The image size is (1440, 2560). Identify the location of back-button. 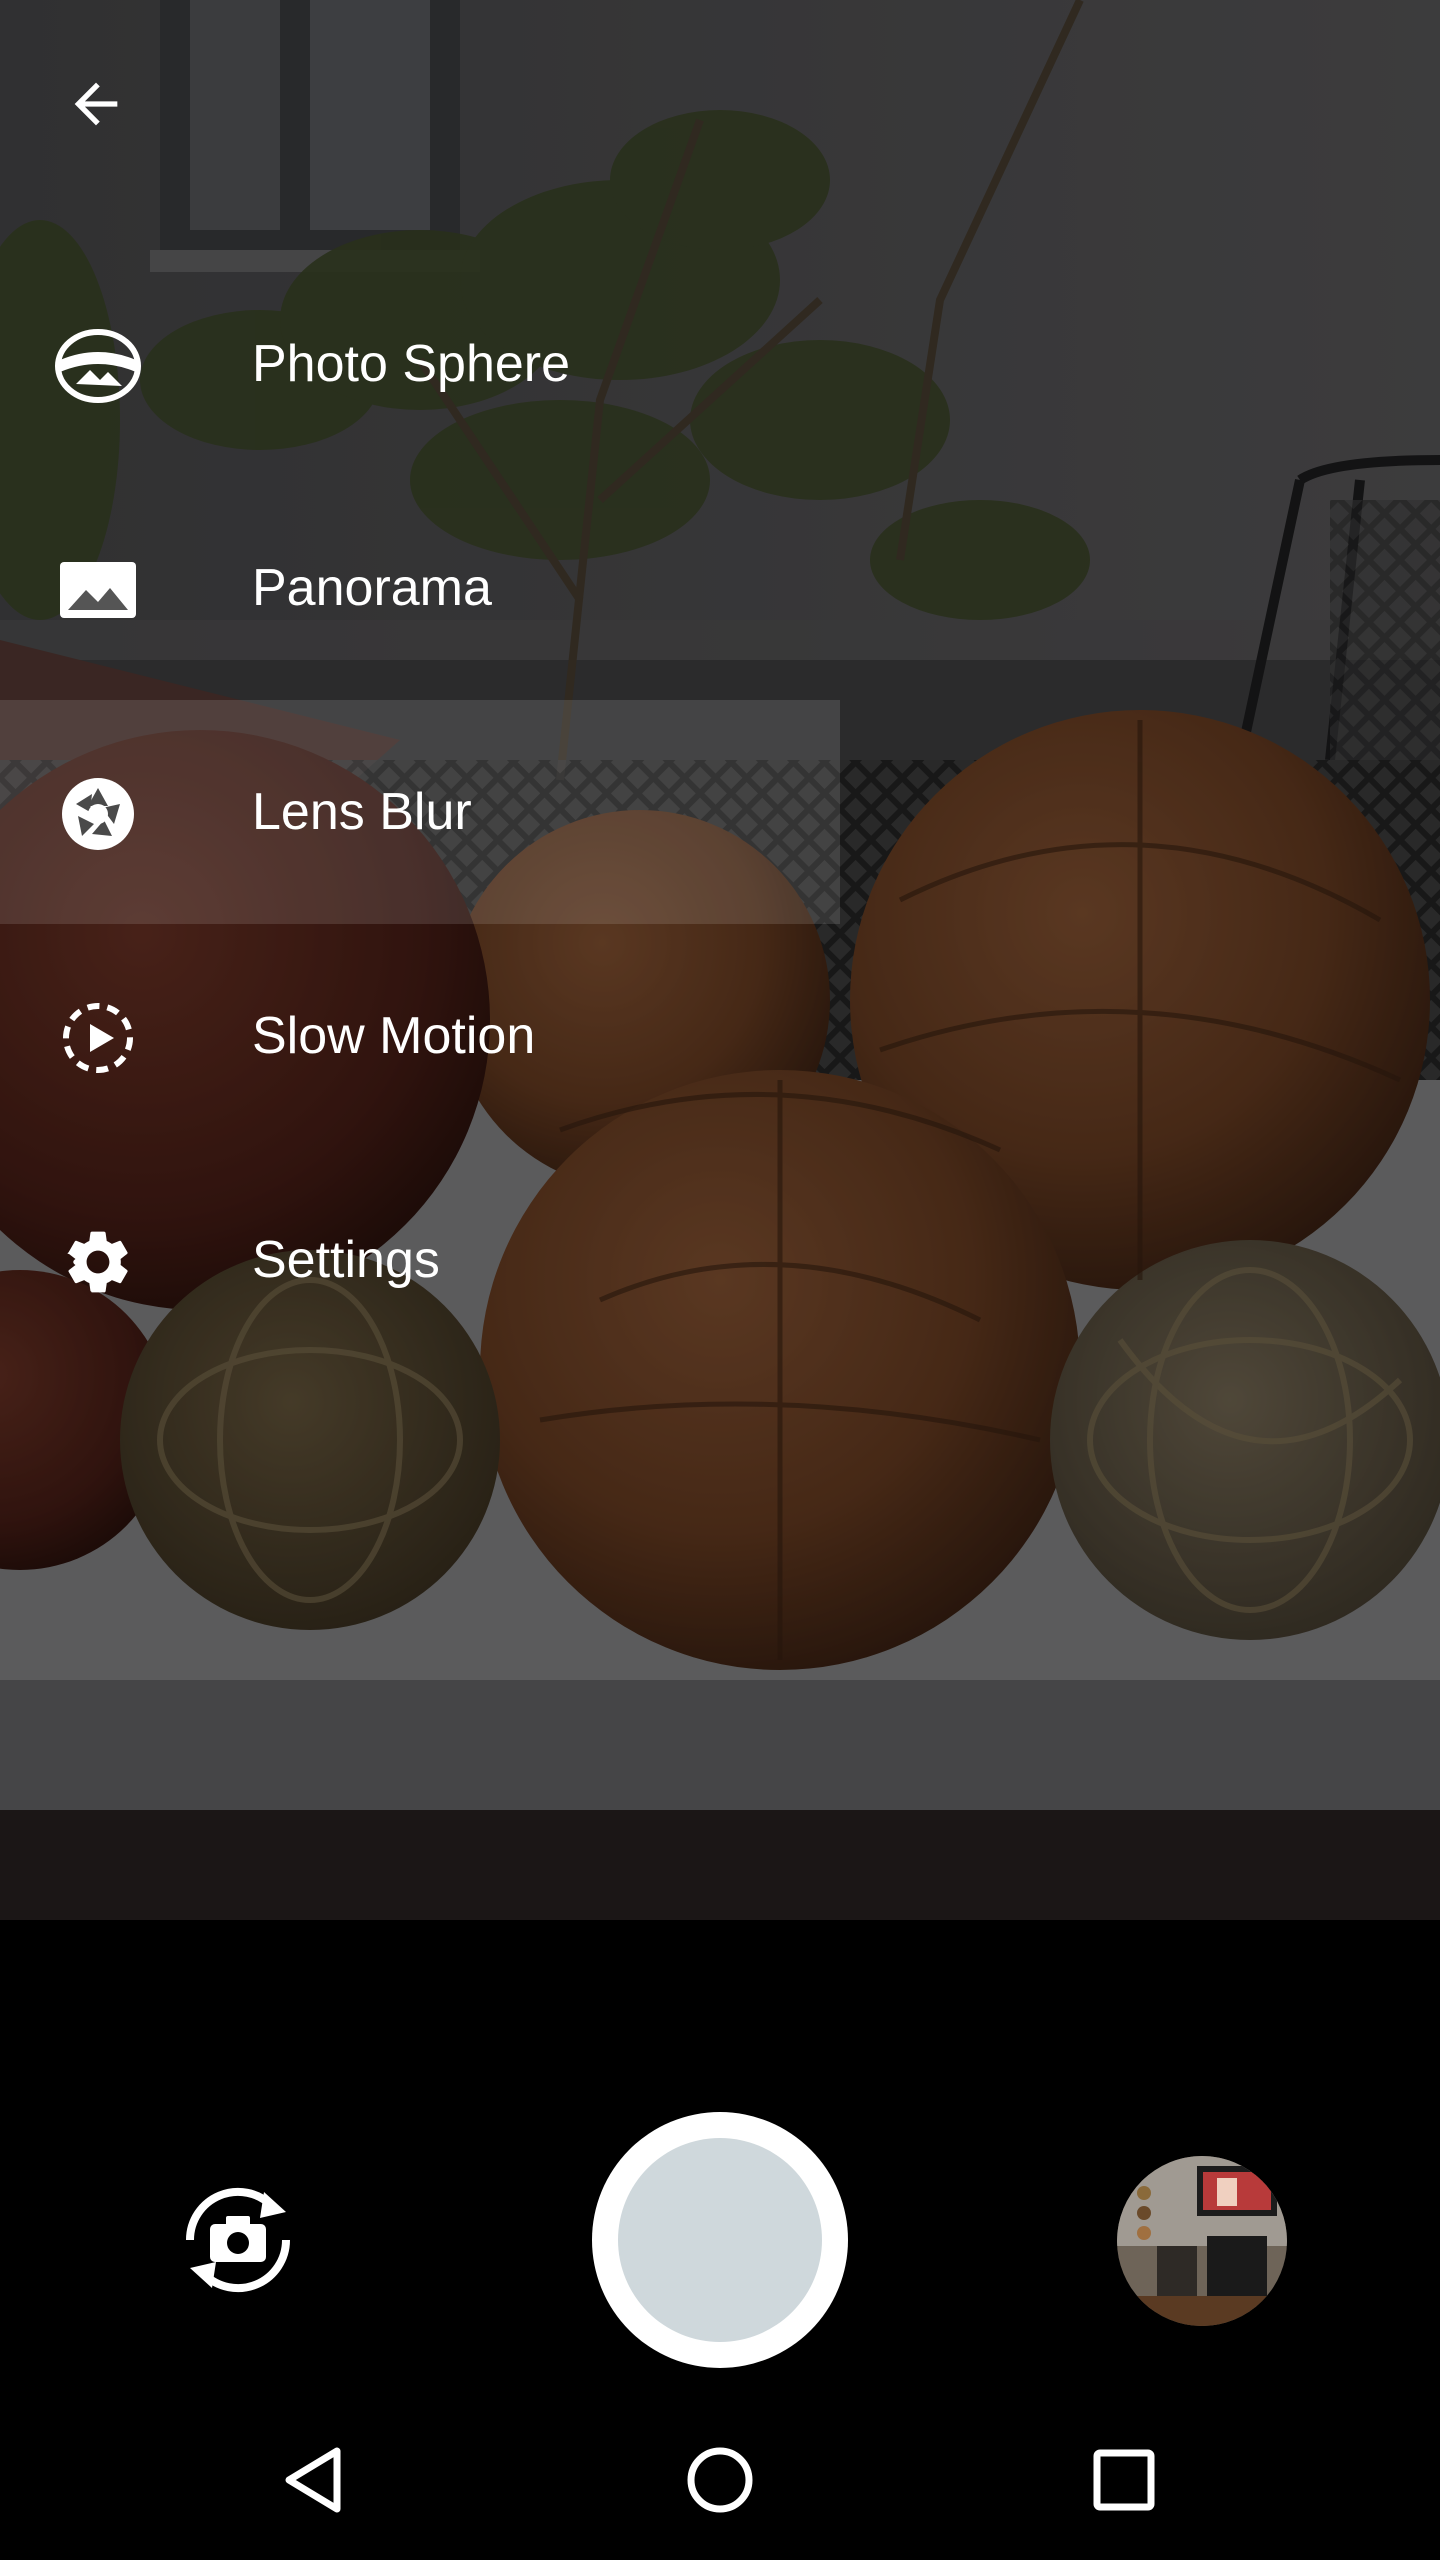
(96, 104).